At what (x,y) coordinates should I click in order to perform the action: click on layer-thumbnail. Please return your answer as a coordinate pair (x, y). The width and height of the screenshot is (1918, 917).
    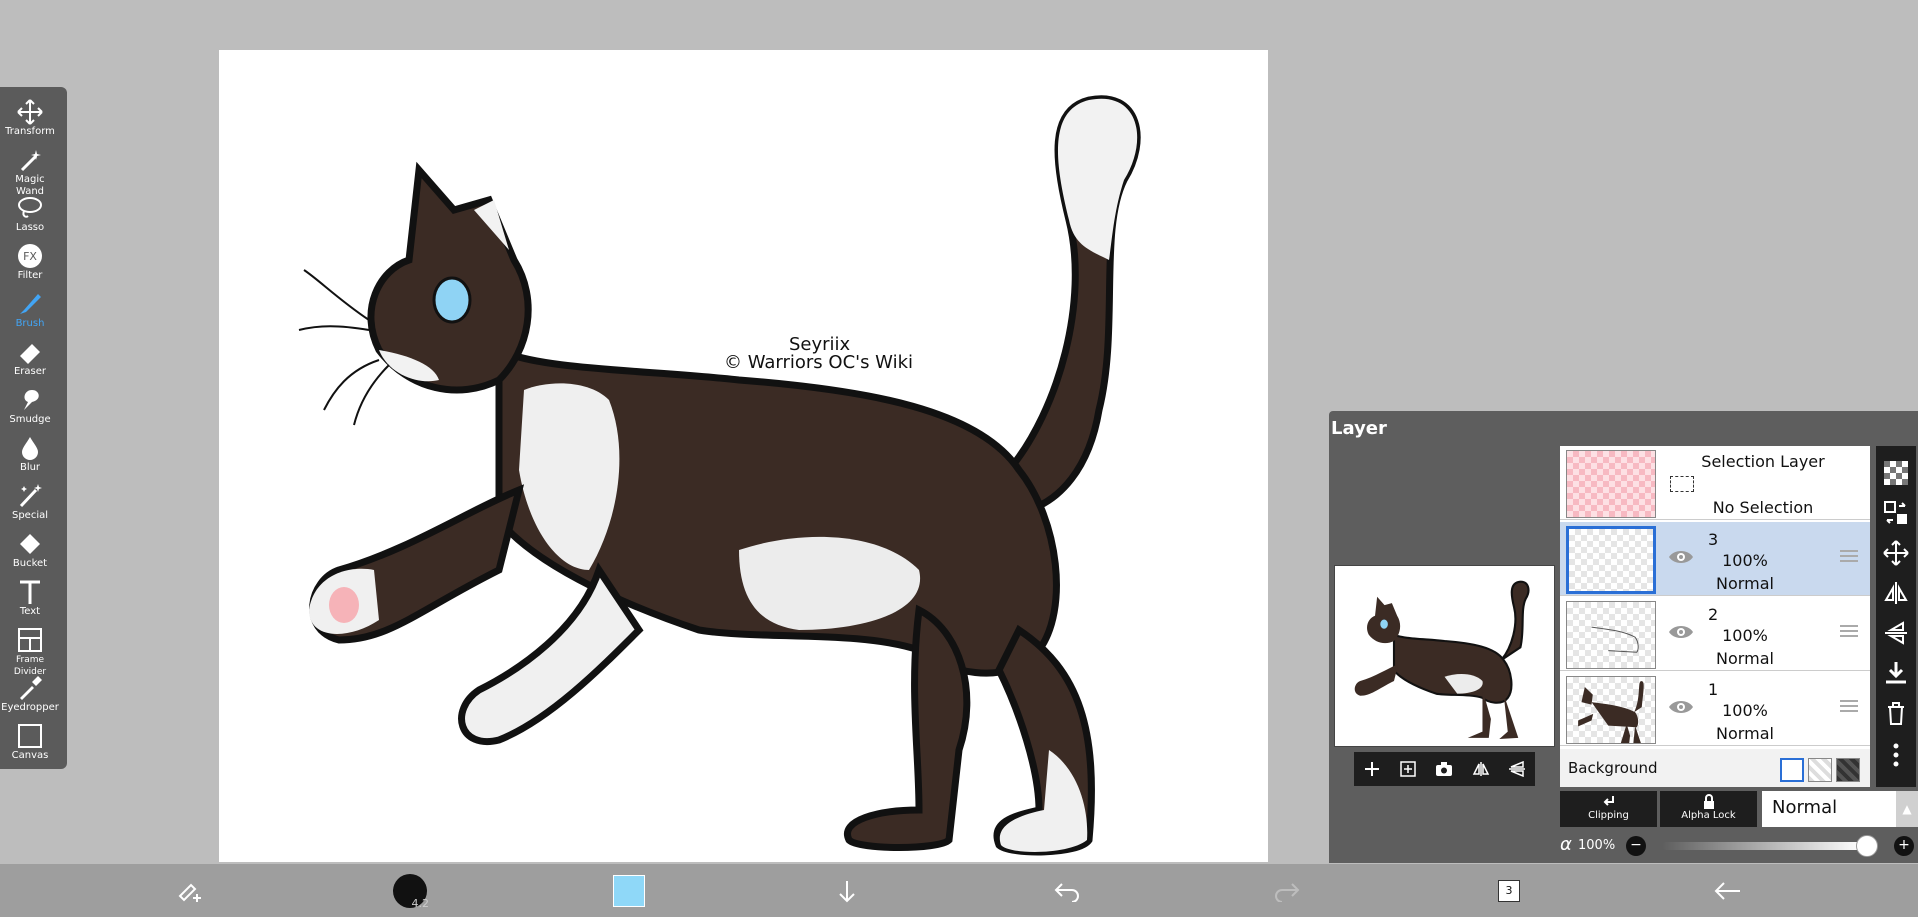
    Looking at the image, I should click on (1611, 710).